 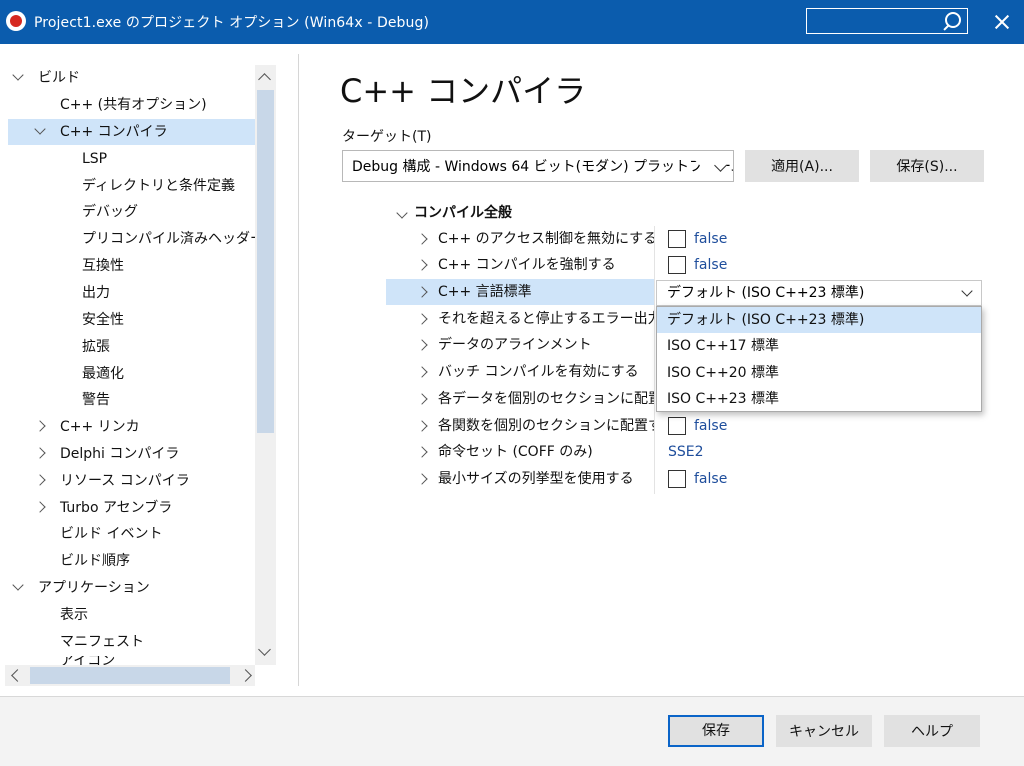 What do you see at coordinates (264, 649) in the screenshot?
I see `scroll-down-icon` at bounding box center [264, 649].